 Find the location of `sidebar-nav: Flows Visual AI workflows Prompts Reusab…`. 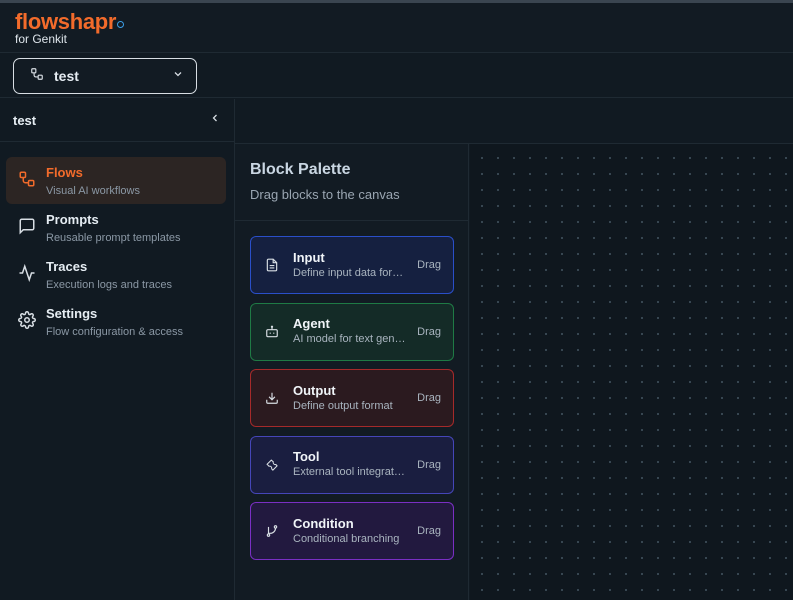

sidebar-nav: Flows Visual AI workflows Prompts Reusab… is located at coordinates (117, 243).